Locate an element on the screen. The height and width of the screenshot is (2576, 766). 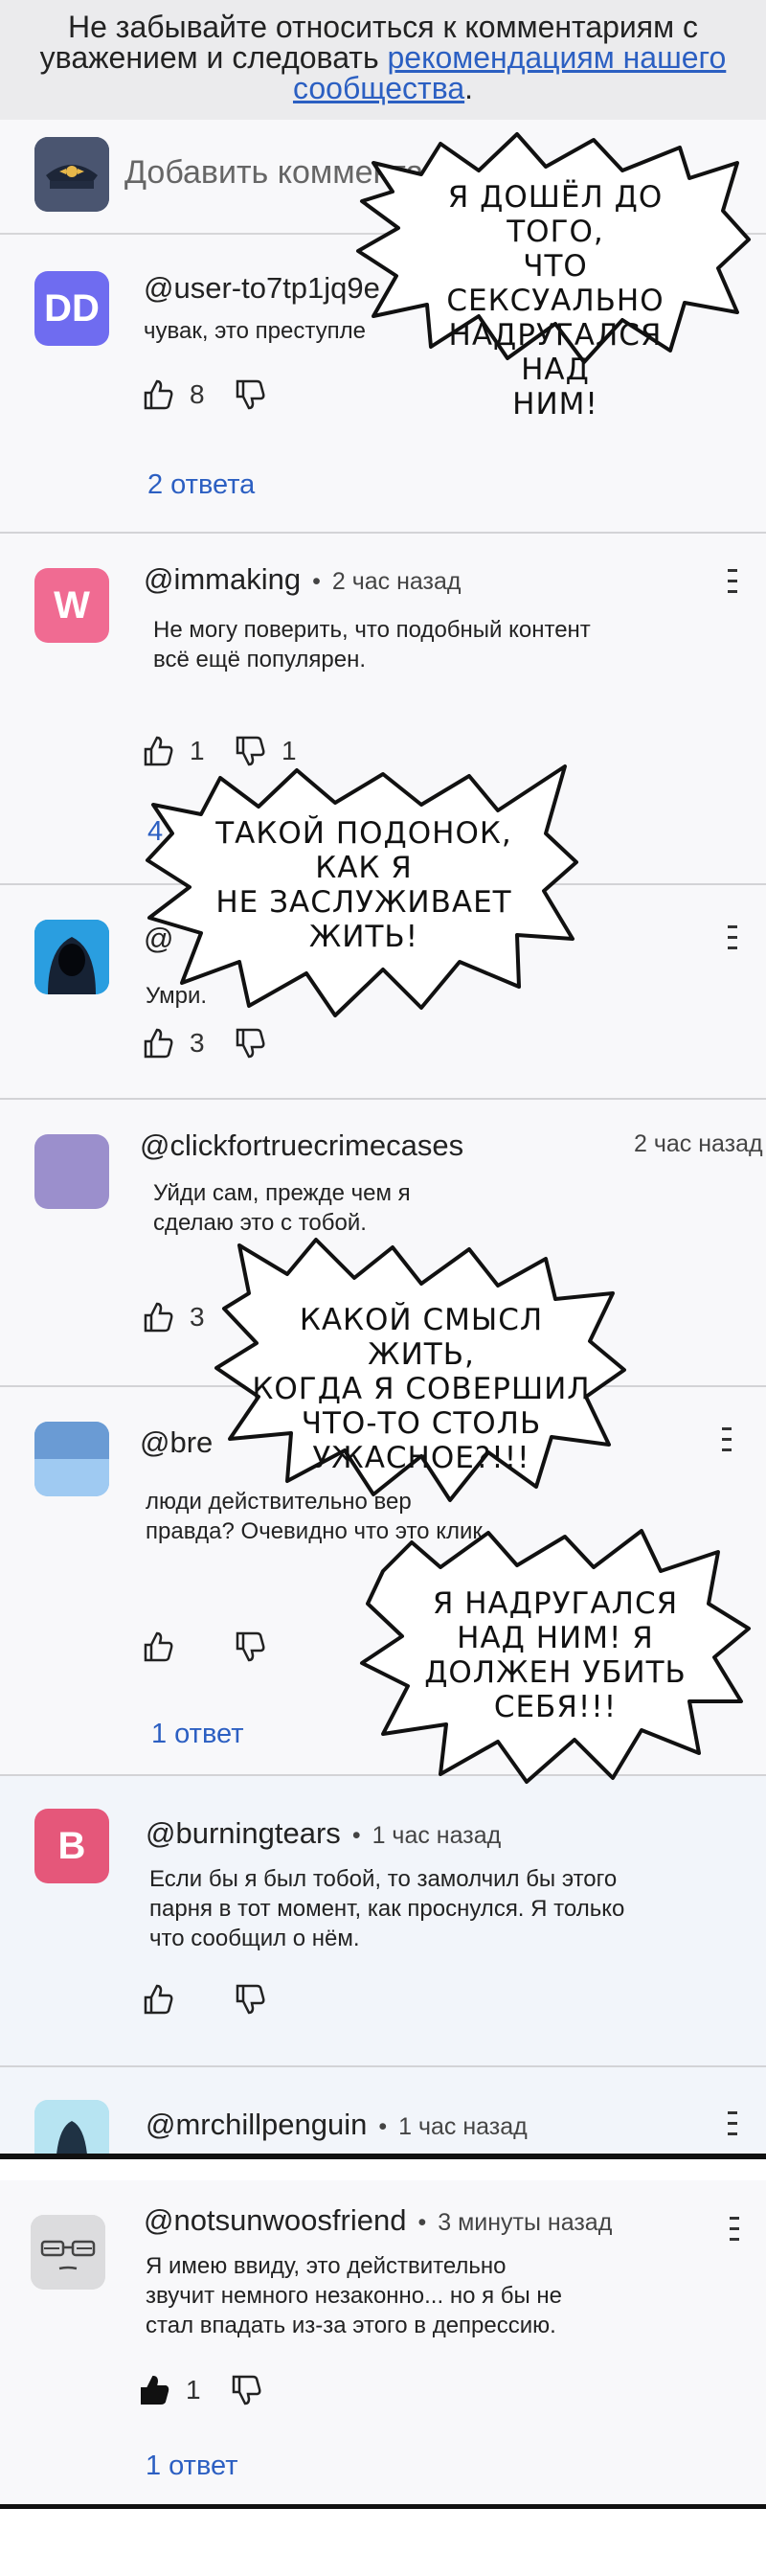
comment-text-line: что сообщил о нём. is located at coordinates (255, 1939).